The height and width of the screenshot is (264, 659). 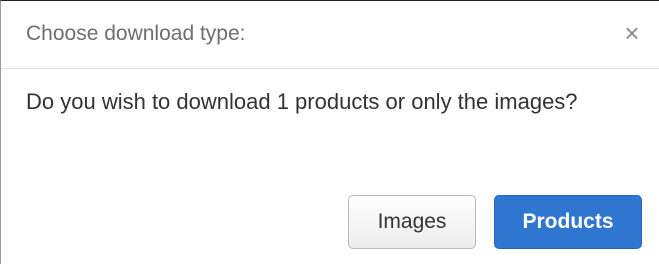 What do you see at coordinates (412, 222) in the screenshot?
I see `images-button: Images` at bounding box center [412, 222].